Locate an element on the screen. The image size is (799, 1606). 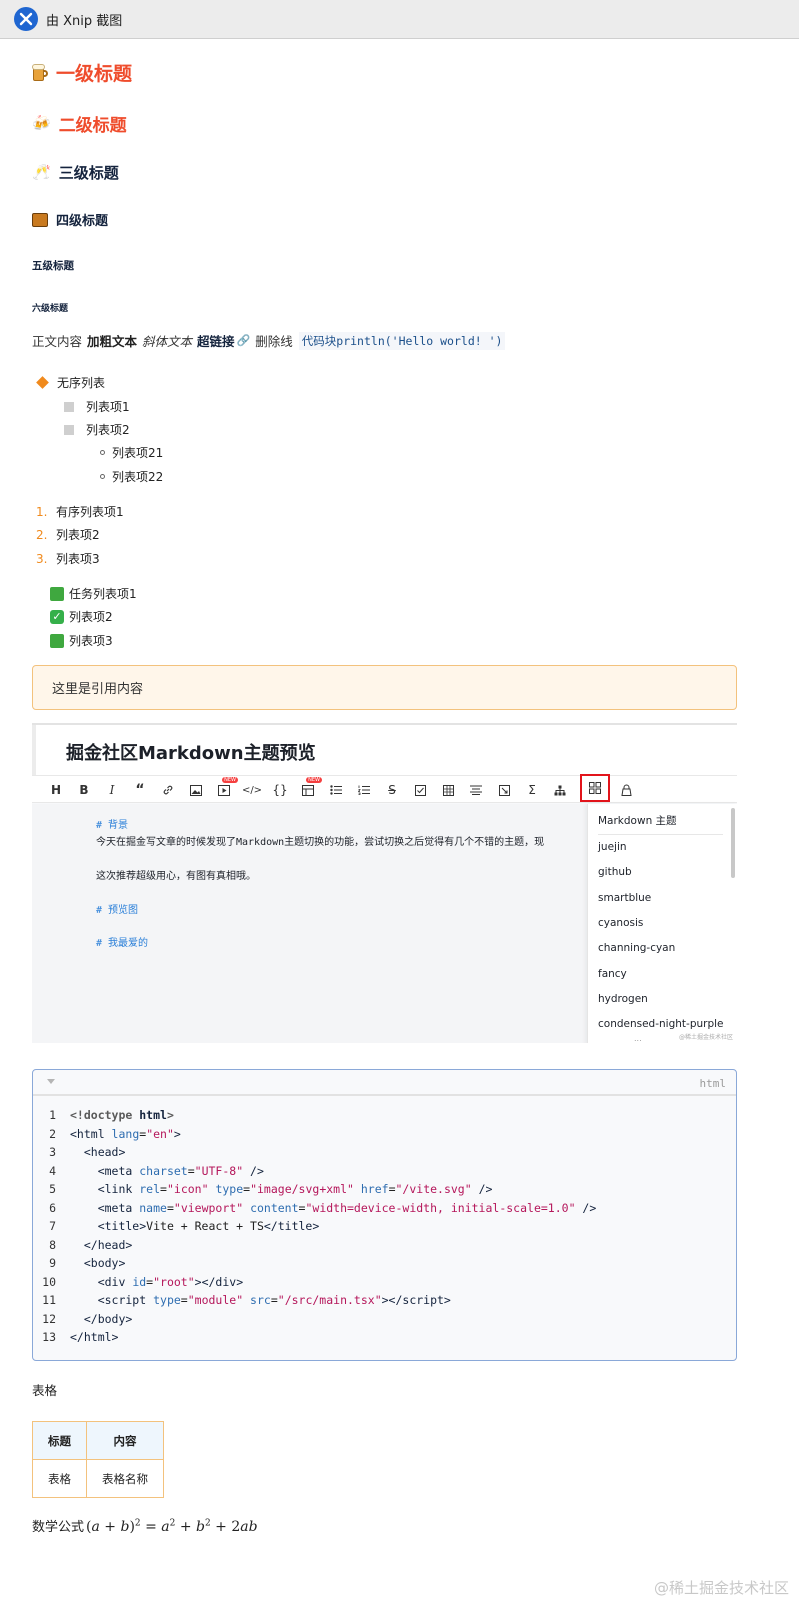
table-label: 表格 is located at coordinates (45, 1390).